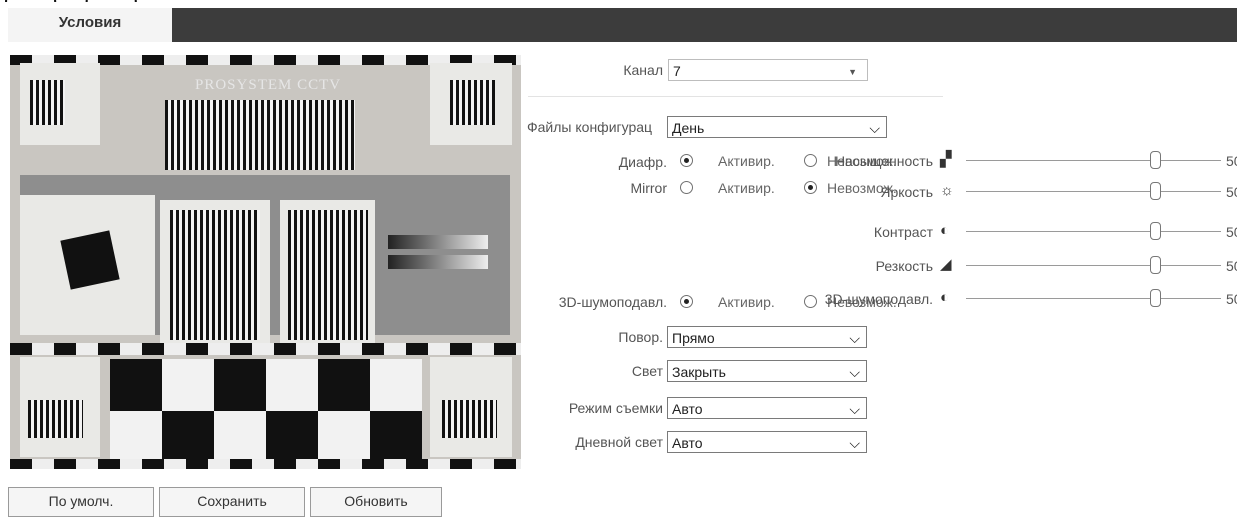 The image size is (1237, 517). What do you see at coordinates (767, 337) in the screenshot?
I see `rotation-select: Прямо ⌵` at bounding box center [767, 337].